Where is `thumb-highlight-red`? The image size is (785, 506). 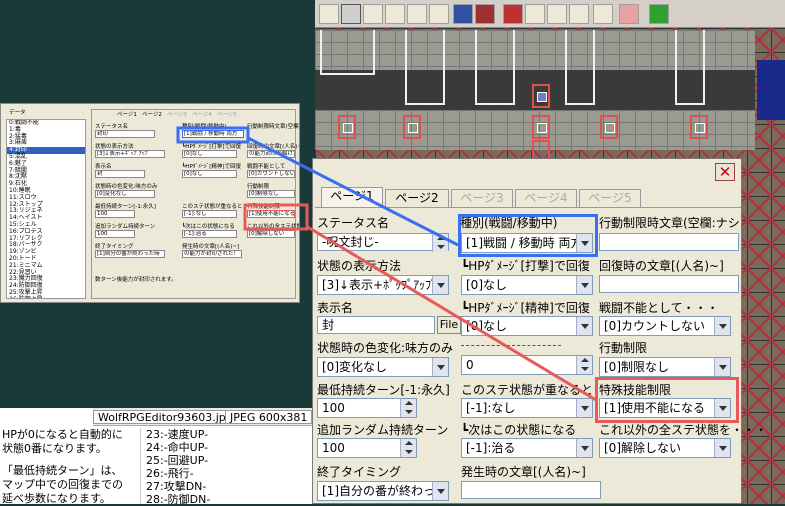
thumb-highlight-red is located at coordinates (276, 217).